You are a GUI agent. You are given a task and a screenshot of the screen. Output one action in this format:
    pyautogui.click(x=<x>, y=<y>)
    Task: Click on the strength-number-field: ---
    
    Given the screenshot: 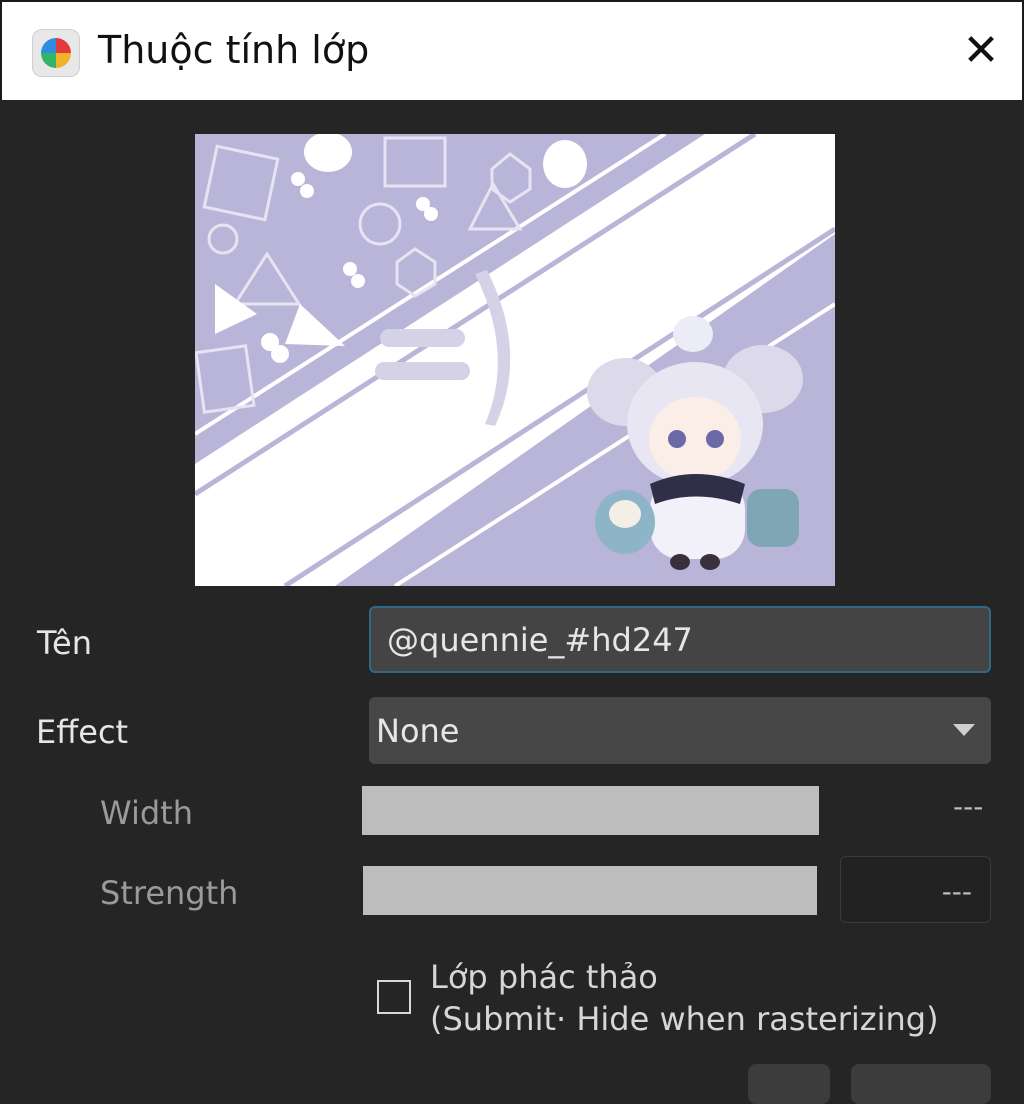 What is the action you would take?
    pyautogui.click(x=915, y=889)
    